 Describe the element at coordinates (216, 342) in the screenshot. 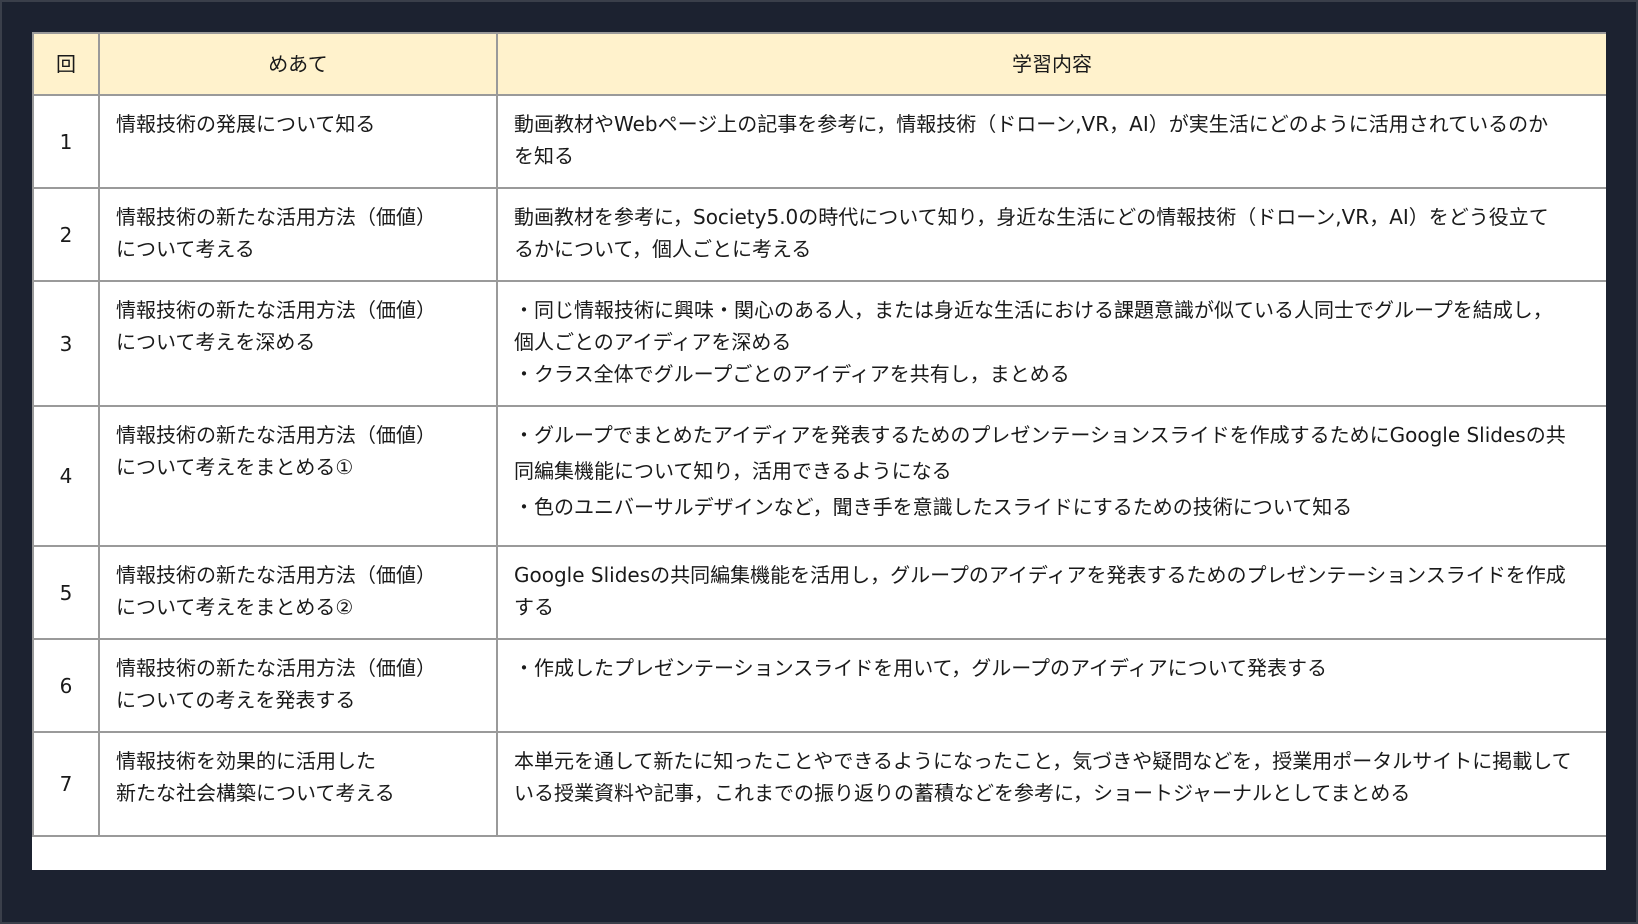

I see `goal-line: について考えを深める` at that location.